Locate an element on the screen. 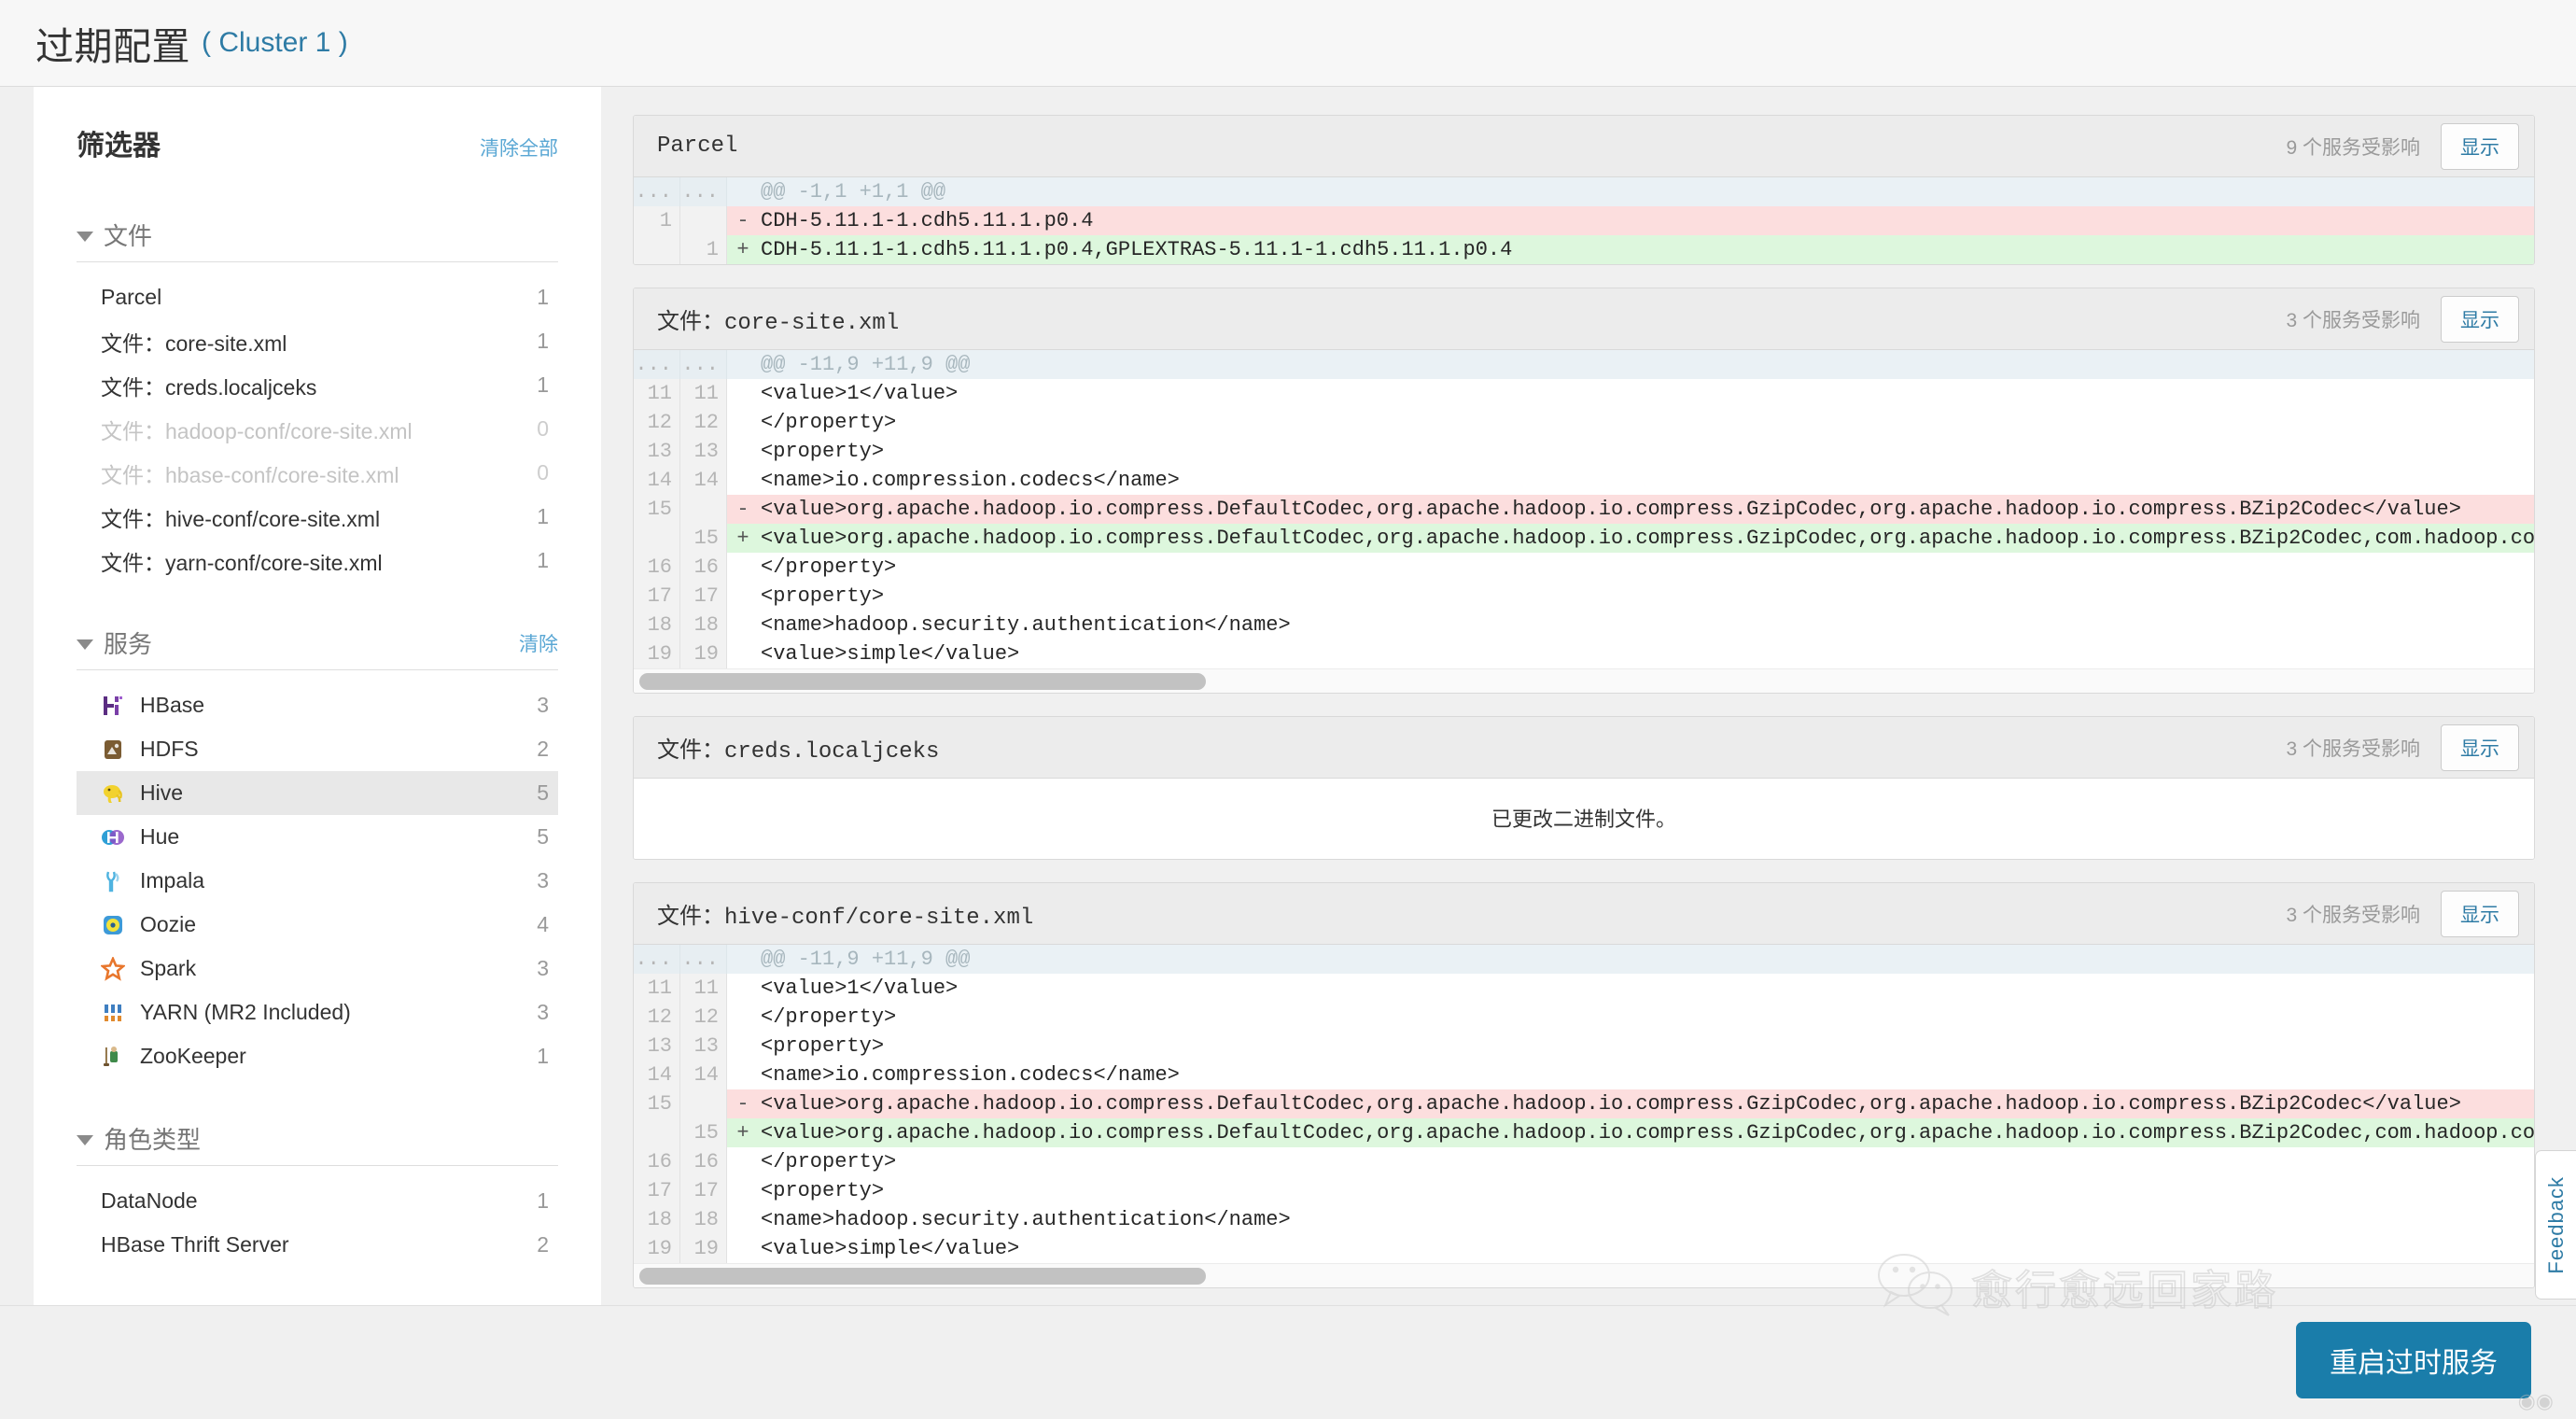 This screenshot has height=1419, width=2576. facet-item: HDFS 2 is located at coordinates (317, 749).